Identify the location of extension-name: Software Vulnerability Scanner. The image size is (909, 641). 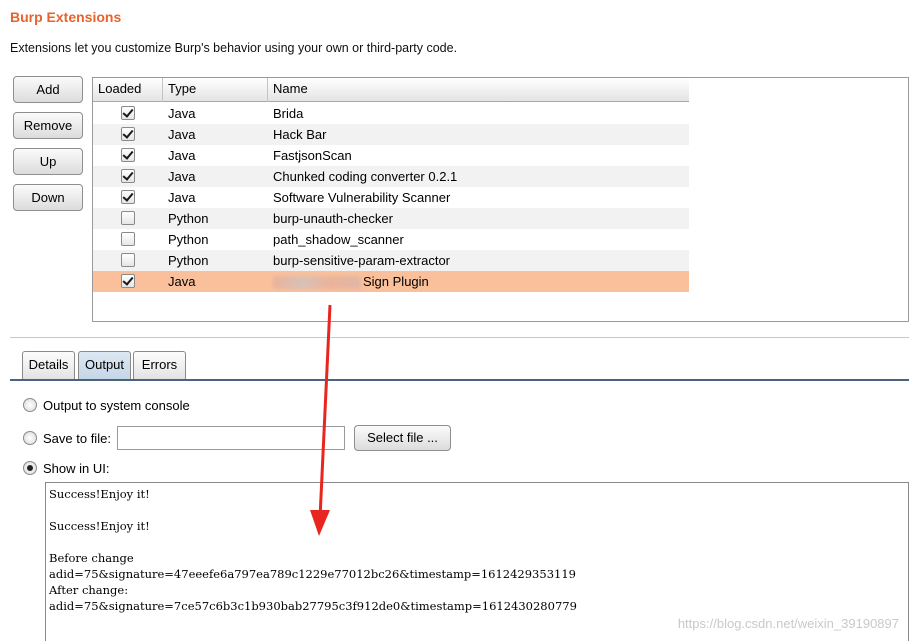
(362, 197).